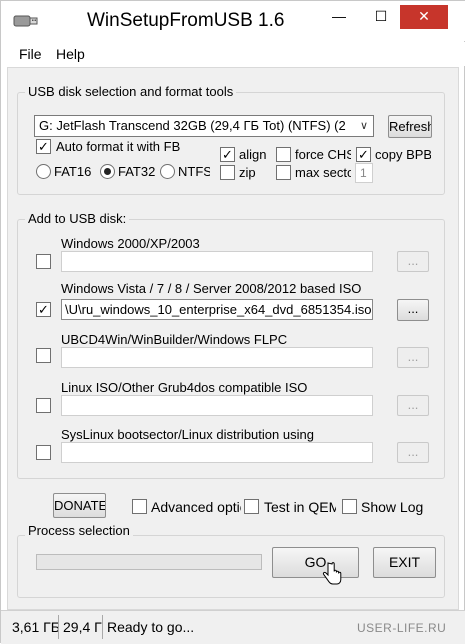 Image resolution: width=465 pixels, height=644 pixels. Describe the element at coordinates (79, 530) in the screenshot. I see `process-group-title: Process selection` at that location.